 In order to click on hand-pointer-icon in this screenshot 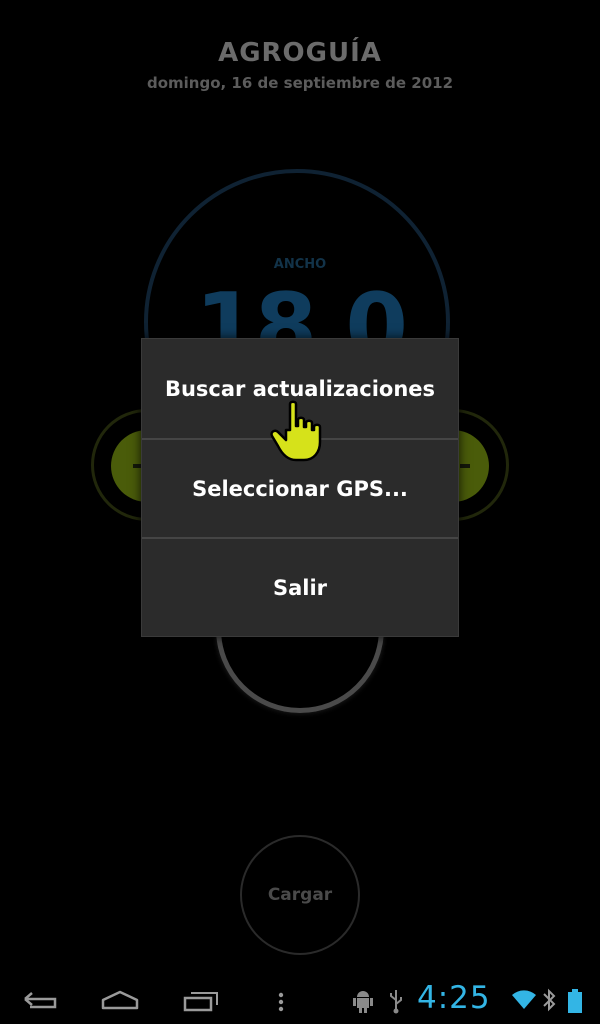, I will do `click(296, 431)`.